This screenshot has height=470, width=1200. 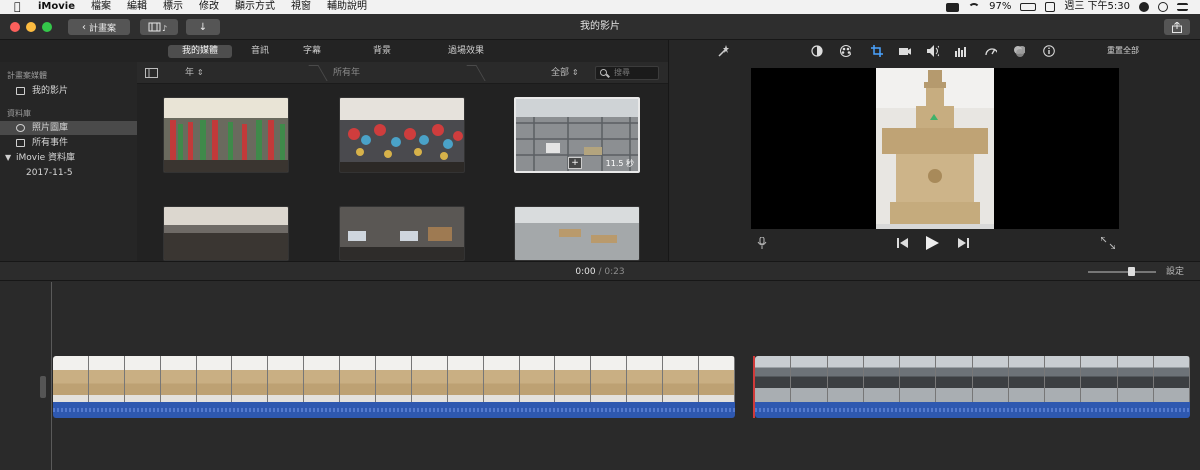 I want to click on media-library-toggle-button: ♪, so click(x=159, y=27).